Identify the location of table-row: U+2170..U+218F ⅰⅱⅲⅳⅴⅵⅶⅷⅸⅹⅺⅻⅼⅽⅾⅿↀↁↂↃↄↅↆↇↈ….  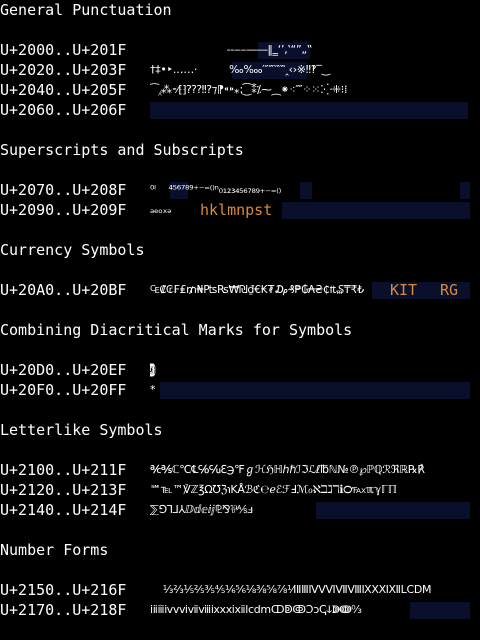
(240, 610).